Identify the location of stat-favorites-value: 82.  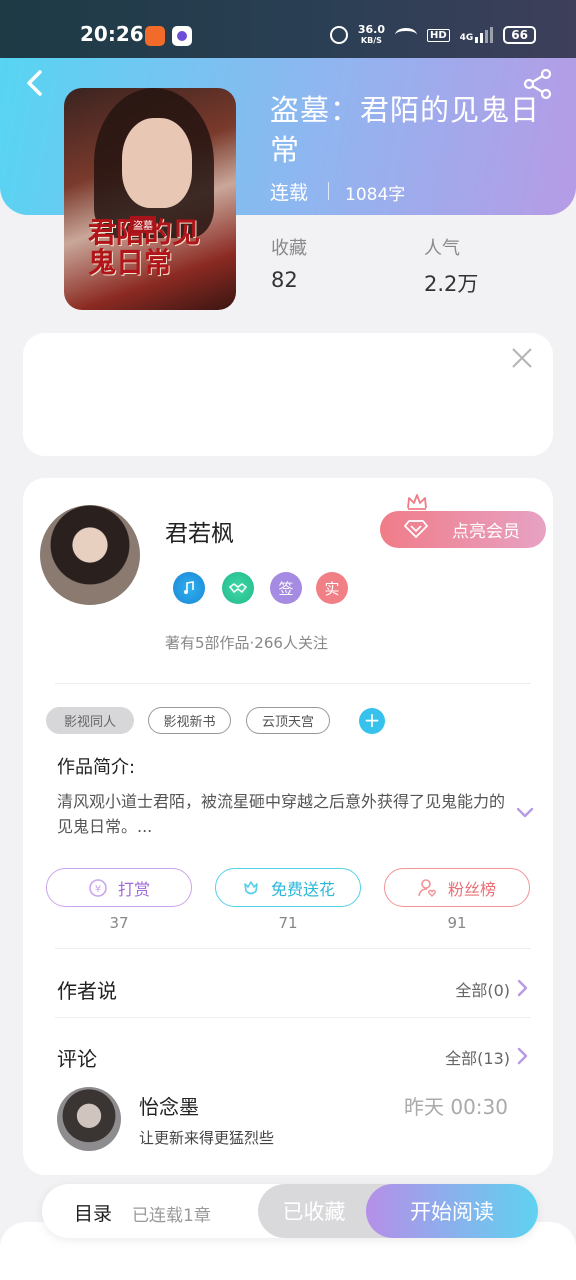
(284, 280).